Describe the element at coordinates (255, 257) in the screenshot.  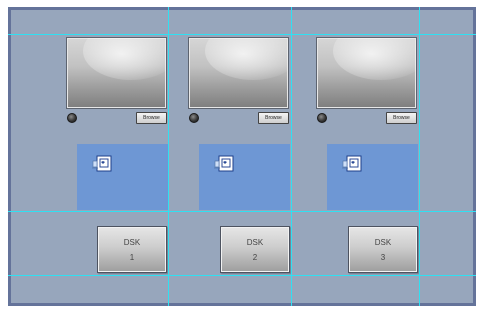
I see `dsk-number: 2` at that location.